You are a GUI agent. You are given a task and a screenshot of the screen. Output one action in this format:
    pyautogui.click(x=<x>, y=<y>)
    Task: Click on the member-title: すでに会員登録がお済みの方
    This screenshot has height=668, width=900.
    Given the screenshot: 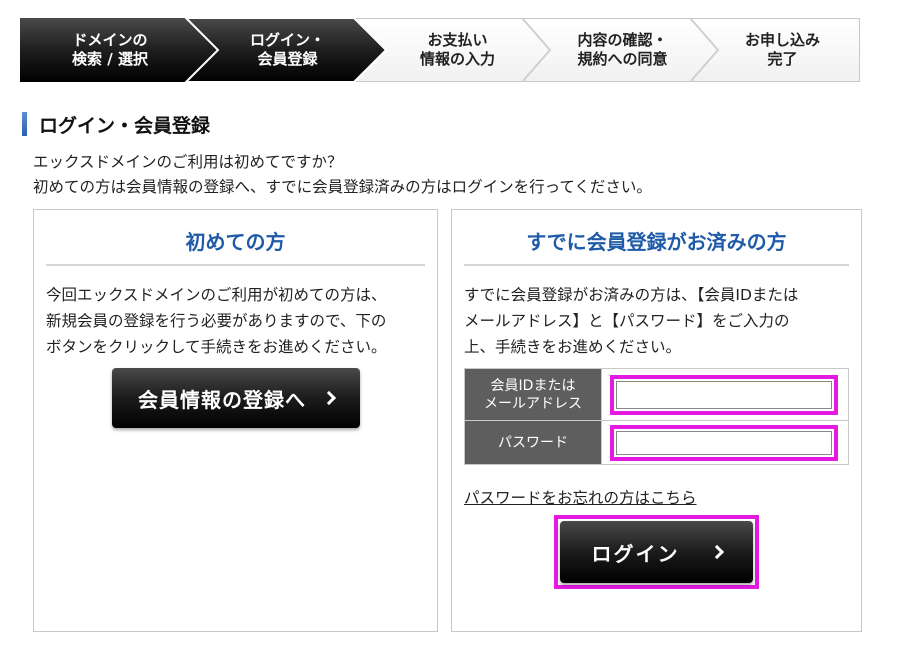 What is the action you would take?
    pyautogui.click(x=656, y=246)
    